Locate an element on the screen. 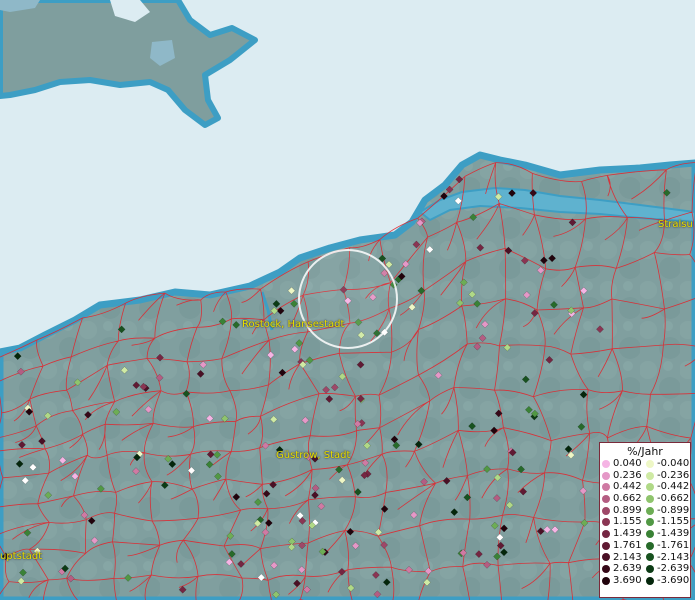 Image resolution: width=695 pixels, height=600 pixels. legend-value: 0.899 is located at coordinates (627, 510).